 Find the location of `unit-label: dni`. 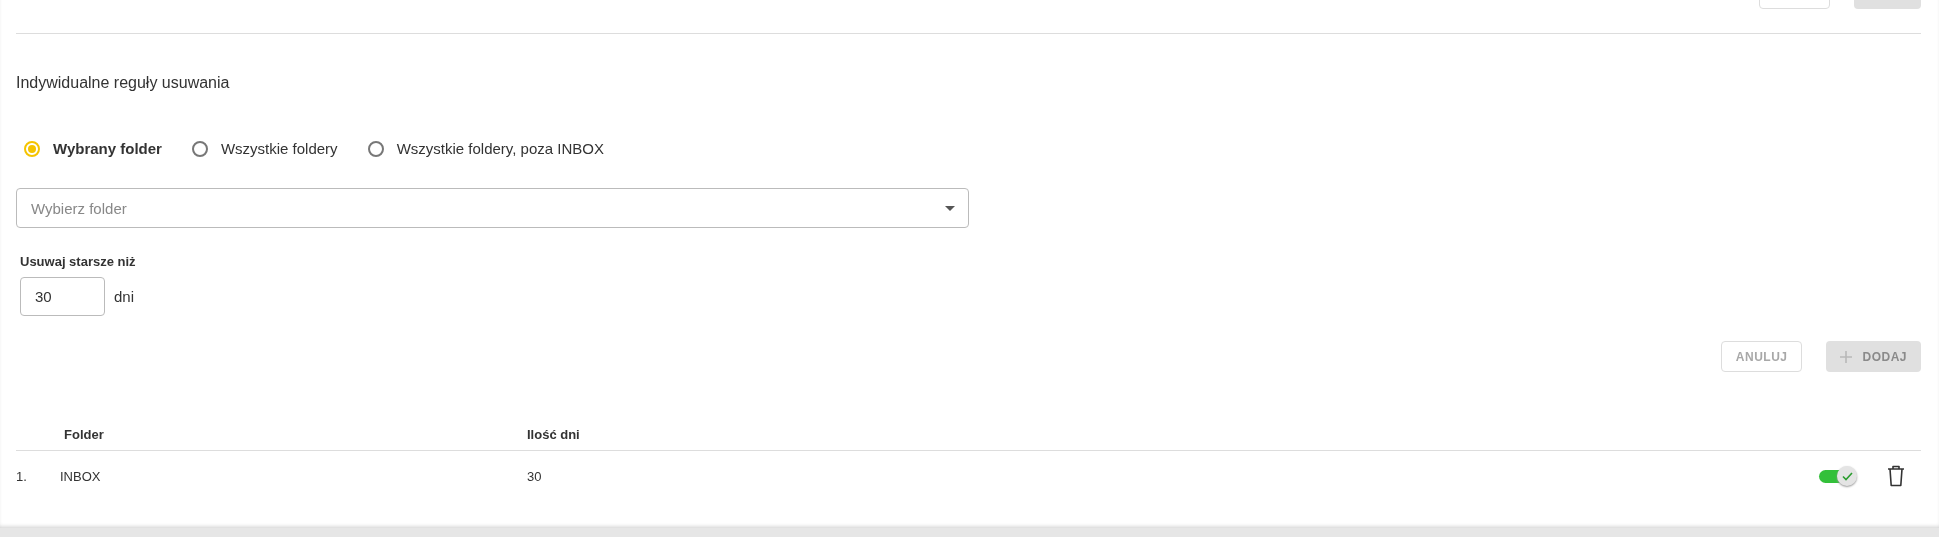

unit-label: dni is located at coordinates (124, 296).